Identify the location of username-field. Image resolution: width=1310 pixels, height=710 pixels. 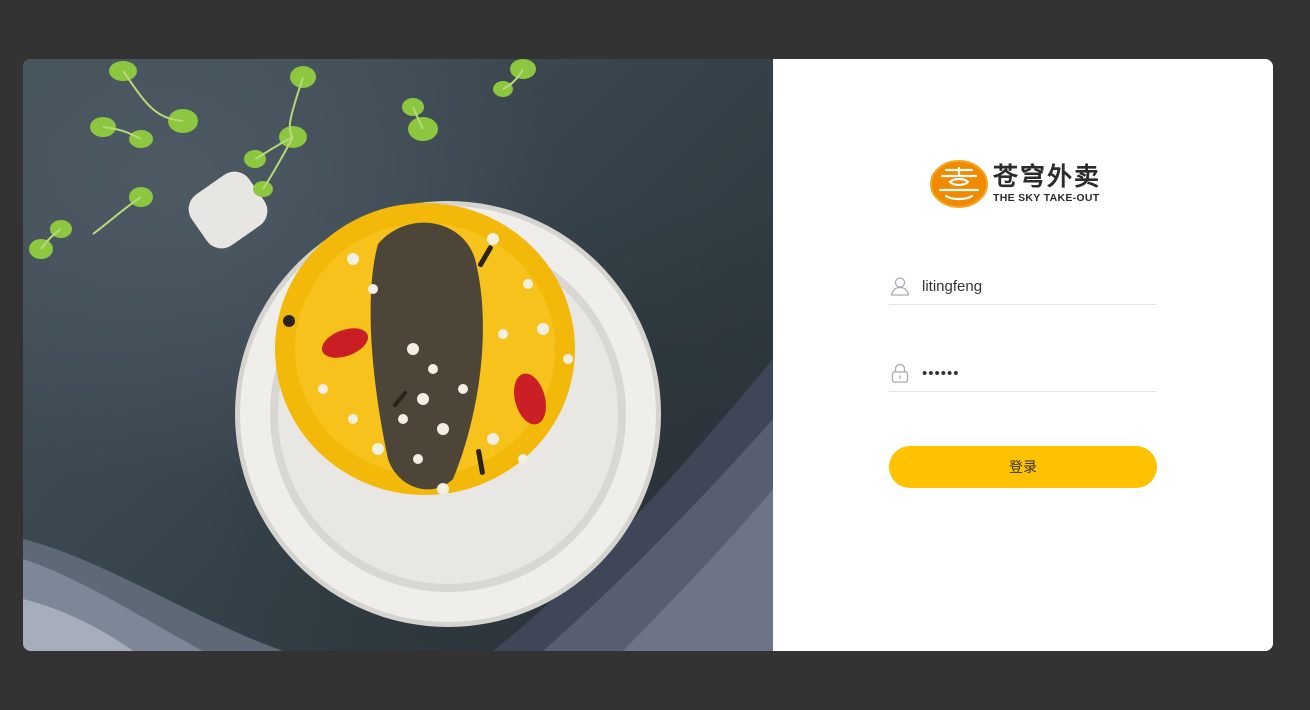
(1023, 286).